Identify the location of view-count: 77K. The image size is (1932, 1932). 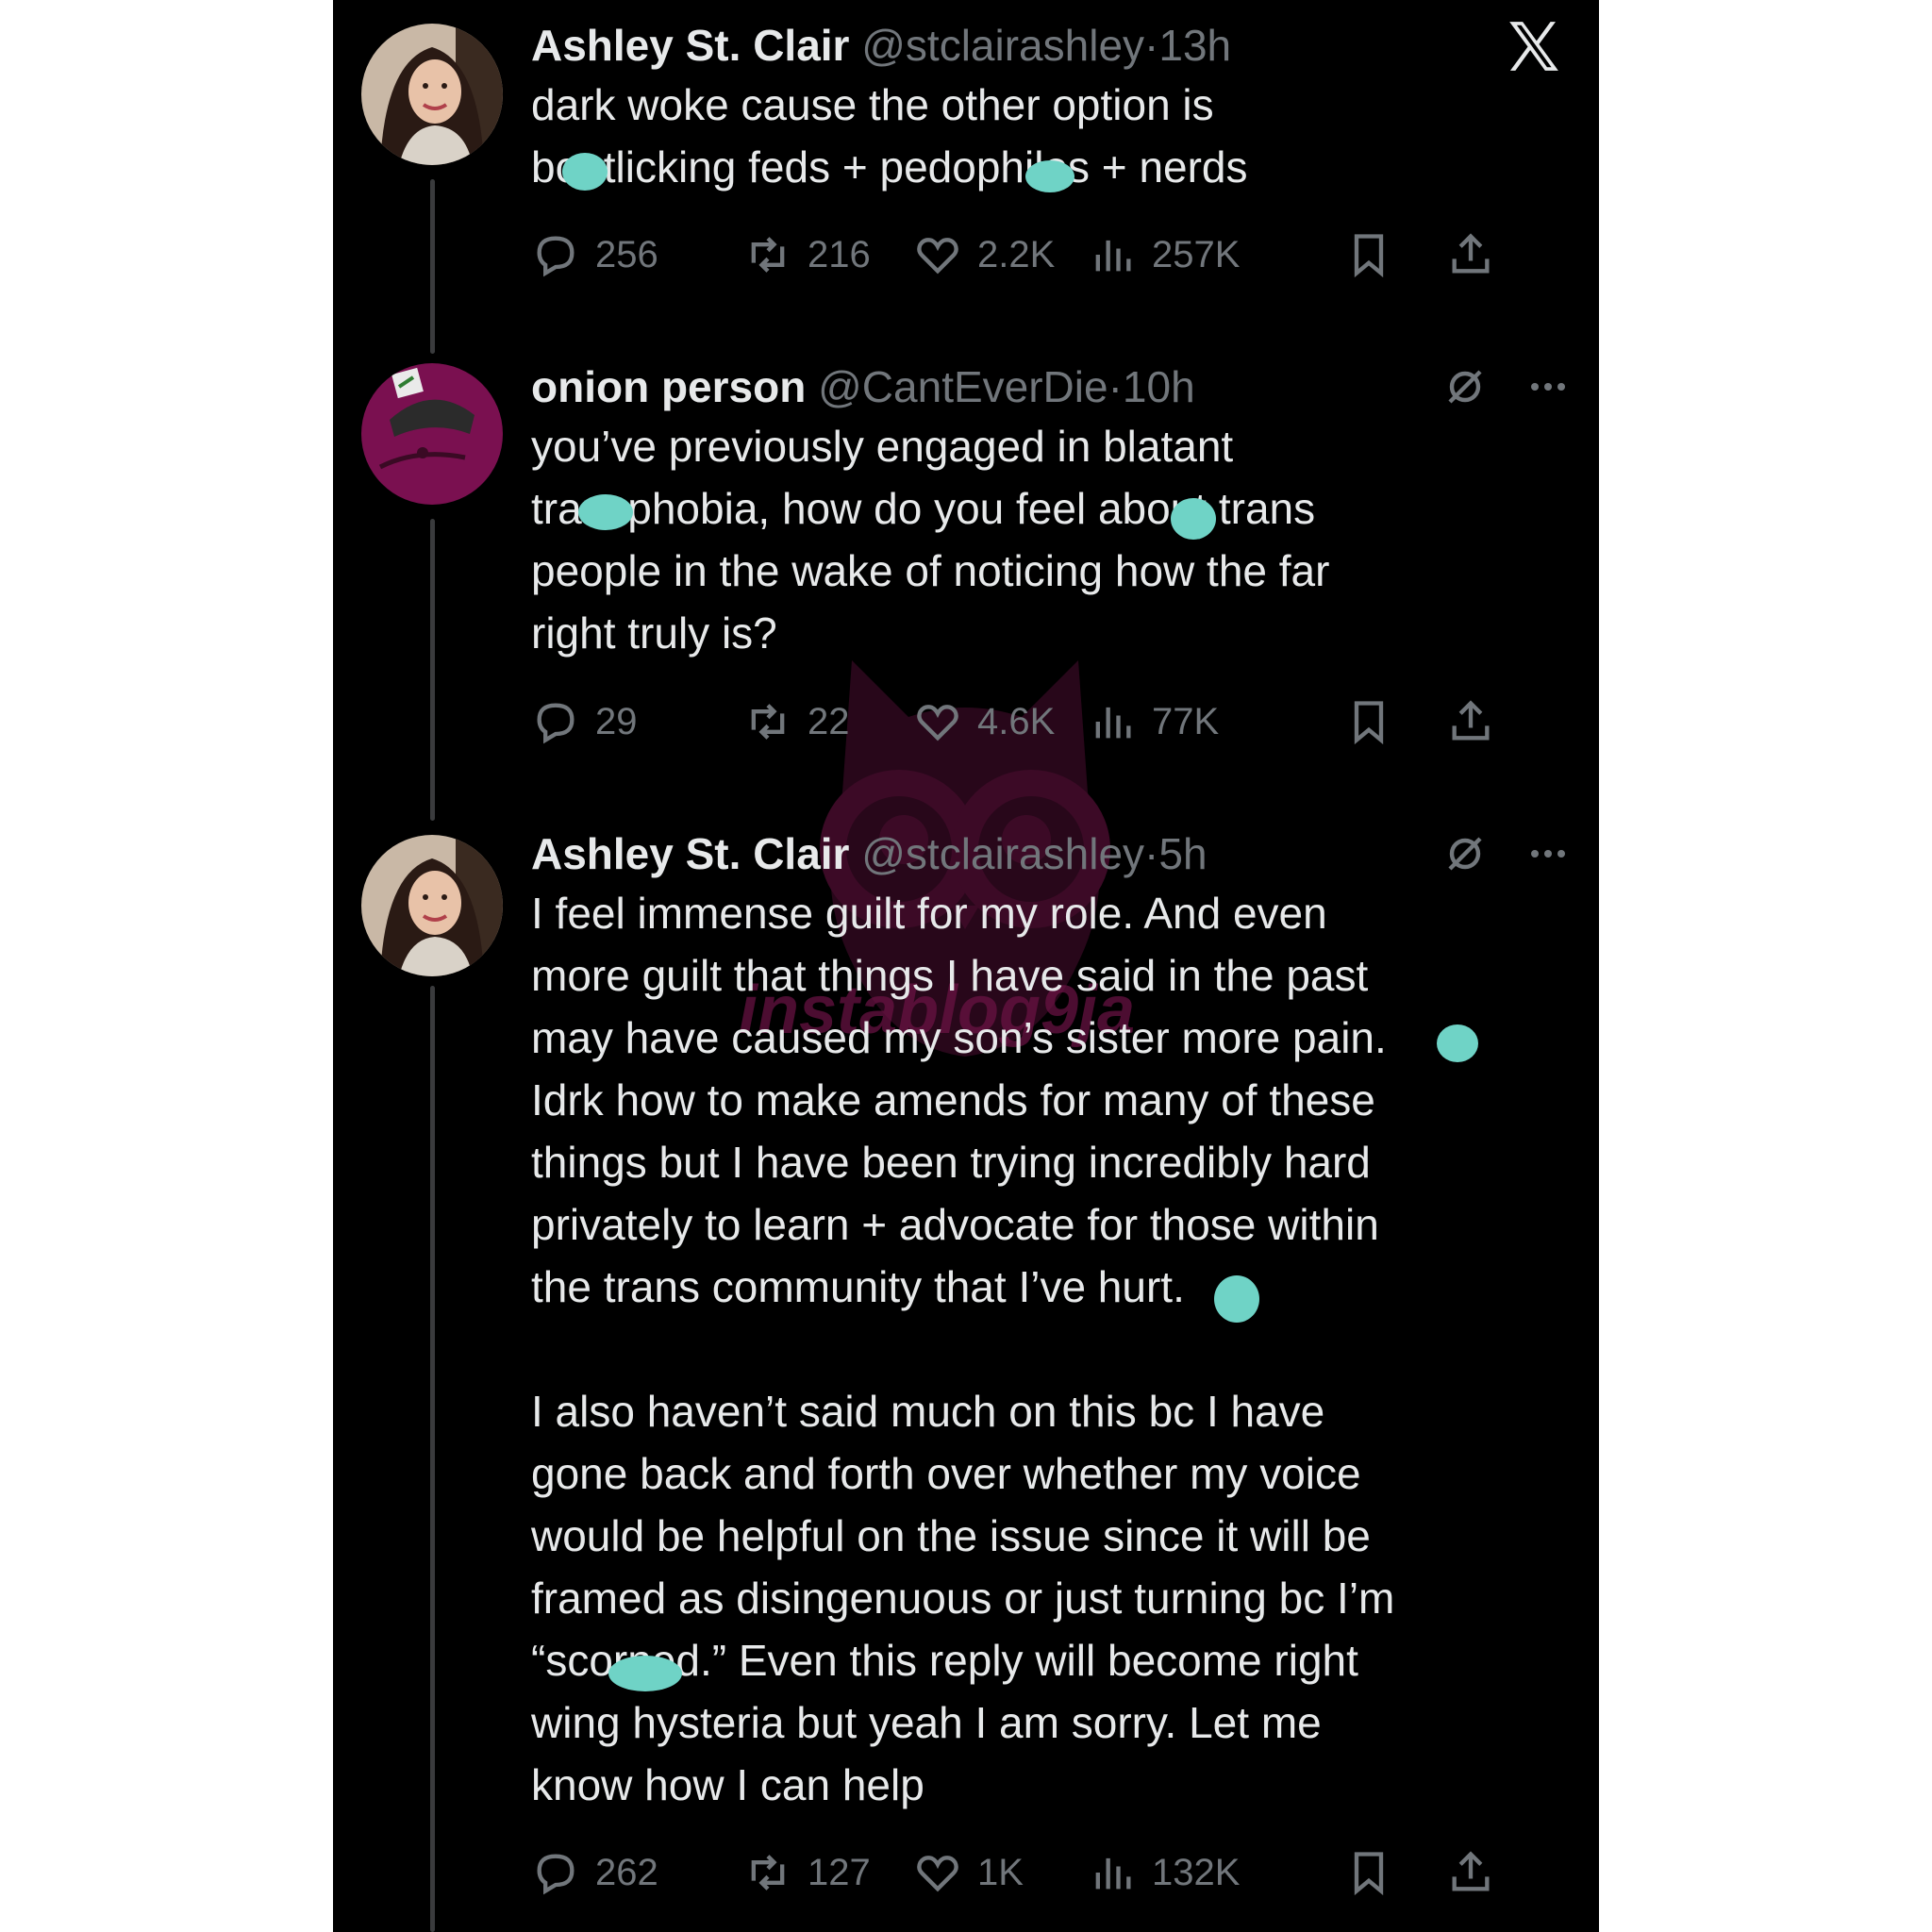
(1186, 721).